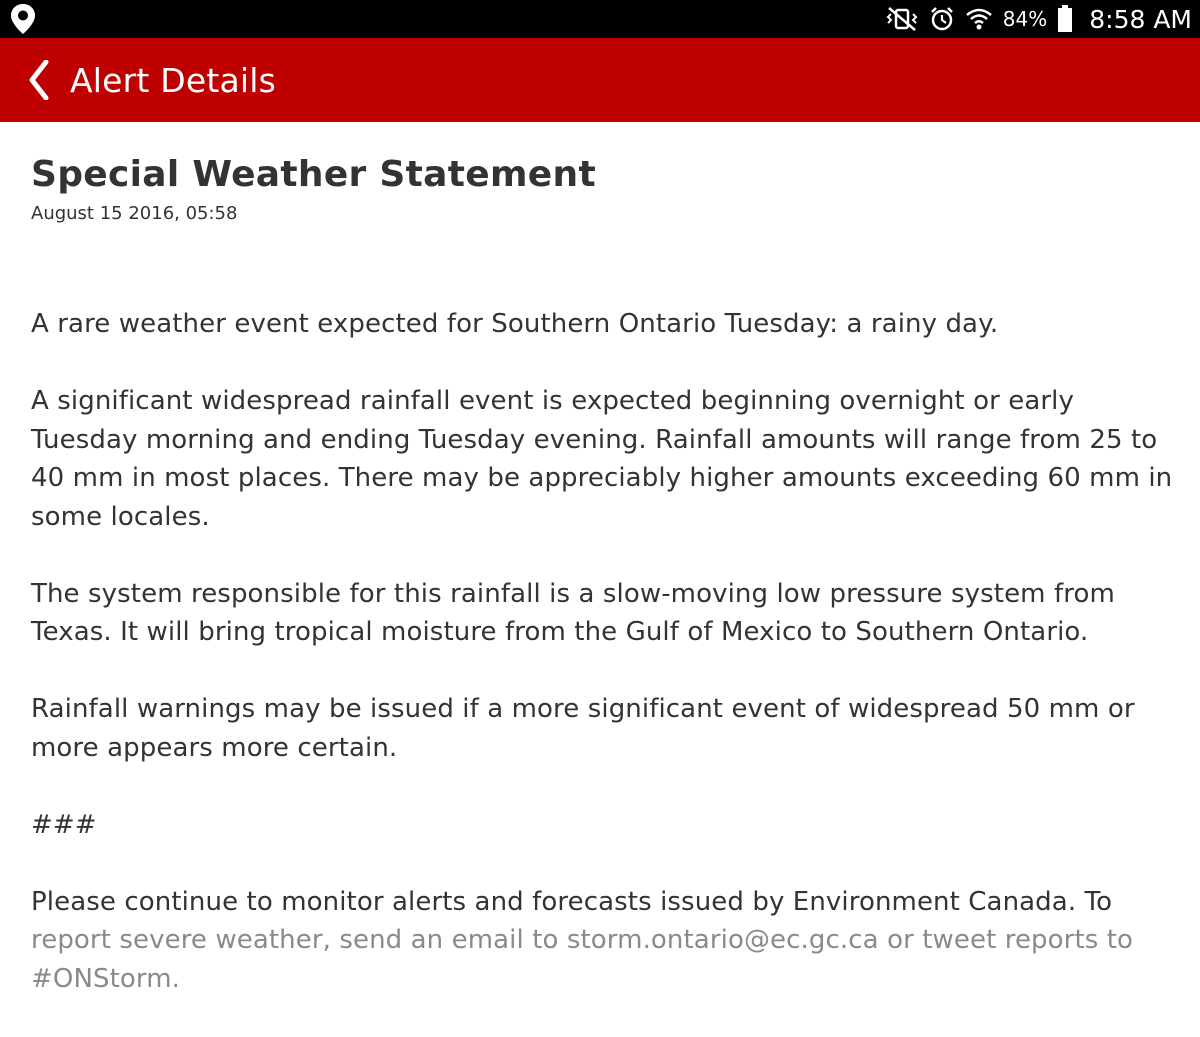 The height and width of the screenshot is (1037, 1200). What do you see at coordinates (38, 80) in the screenshot?
I see `chevron-left-icon` at bounding box center [38, 80].